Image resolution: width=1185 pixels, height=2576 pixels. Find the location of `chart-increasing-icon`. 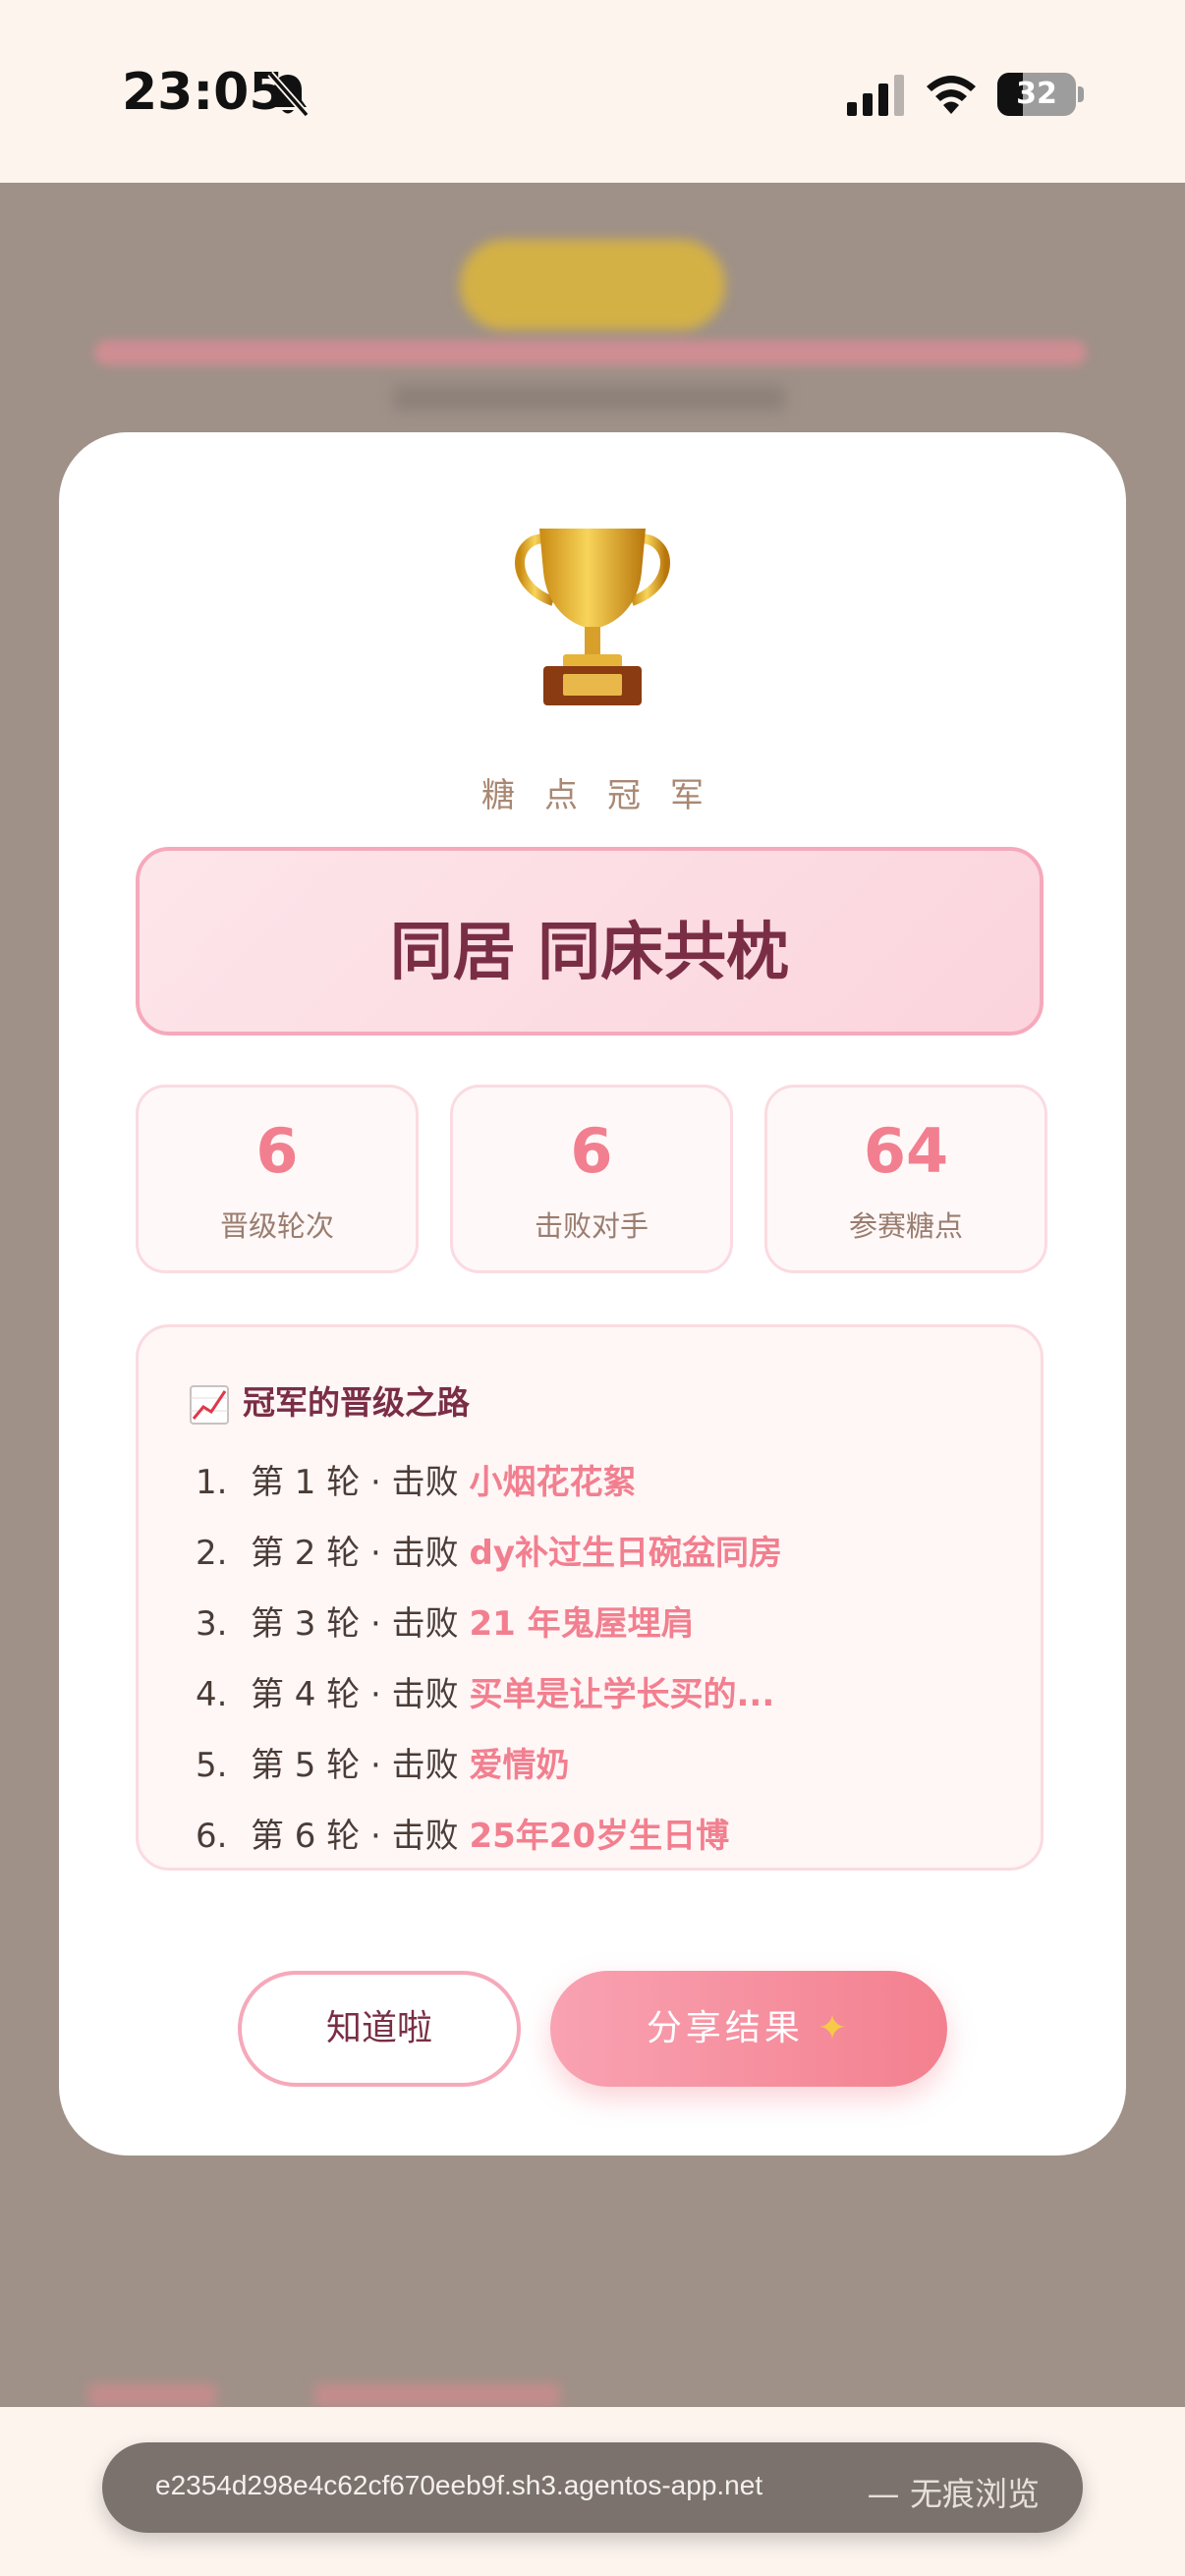

chart-increasing-icon is located at coordinates (210, 1404).